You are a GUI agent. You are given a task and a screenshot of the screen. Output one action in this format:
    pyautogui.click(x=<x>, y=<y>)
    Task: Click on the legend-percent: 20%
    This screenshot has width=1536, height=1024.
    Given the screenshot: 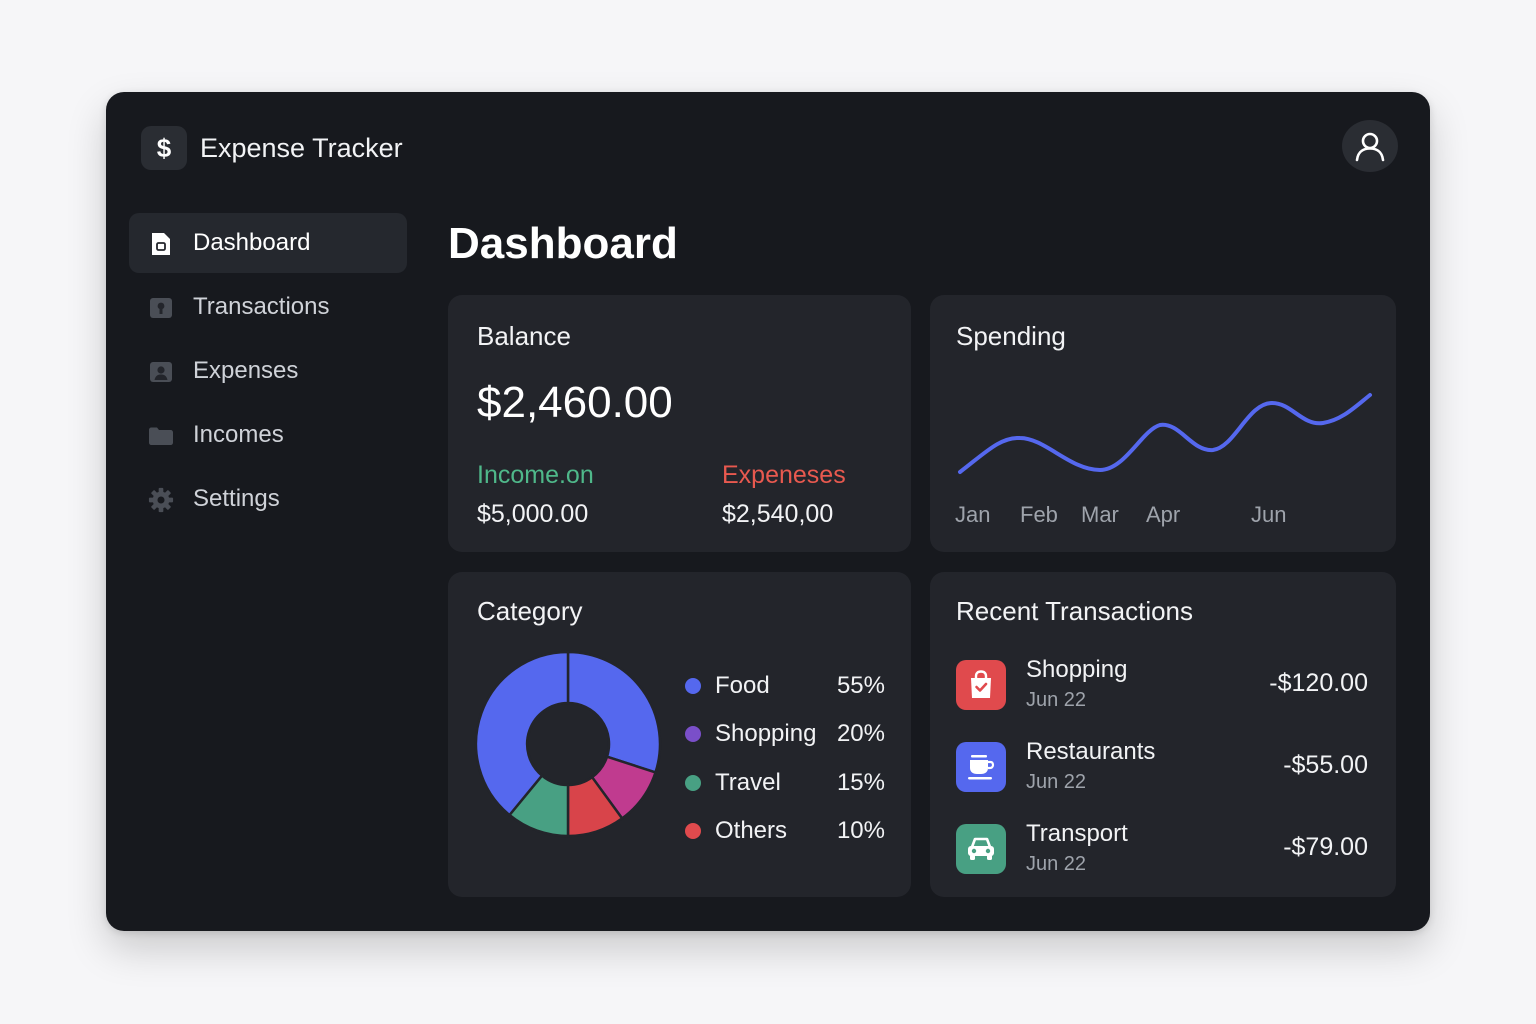 What is the action you would take?
    pyautogui.click(x=860, y=733)
    